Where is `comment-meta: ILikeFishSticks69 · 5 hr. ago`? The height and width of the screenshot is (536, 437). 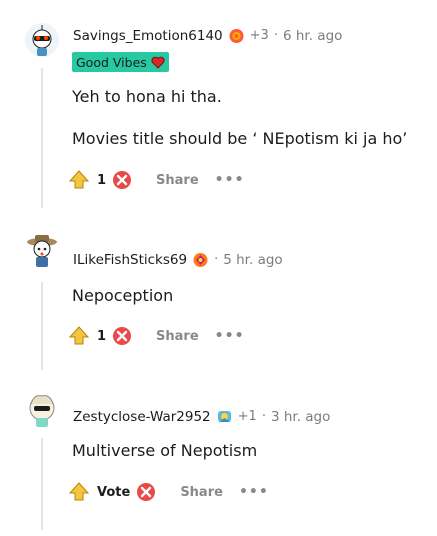
comment-meta: ILikeFishSticks69 · 5 hr. ago is located at coordinates (178, 259).